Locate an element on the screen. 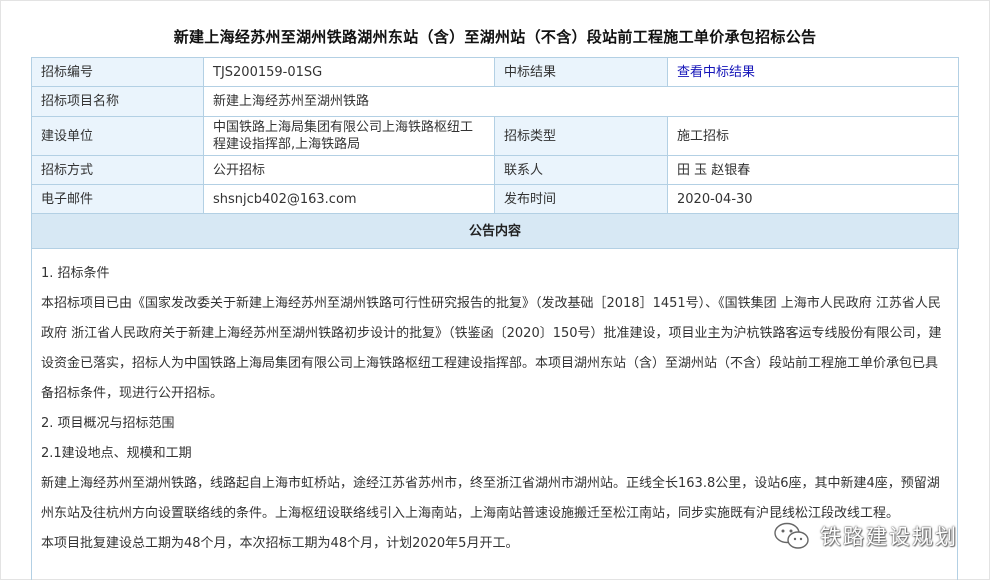  view-result-link: 查看中标结果 is located at coordinates (813, 72).